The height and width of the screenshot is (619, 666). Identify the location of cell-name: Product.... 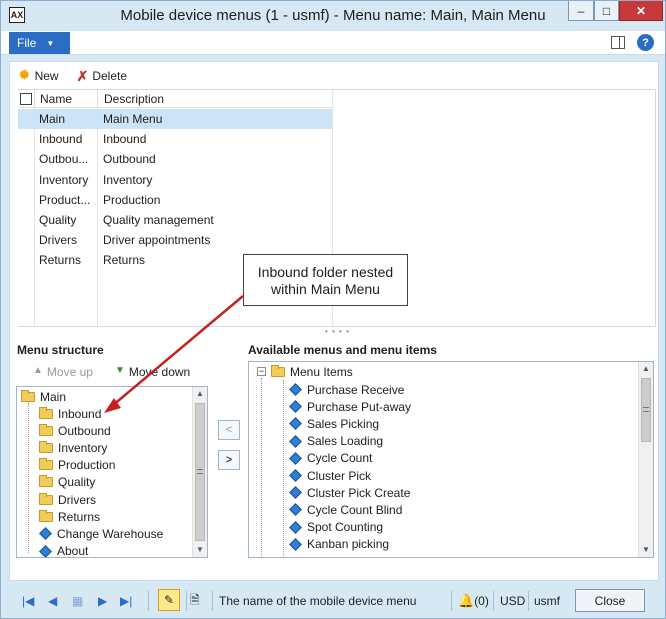
(65, 200).